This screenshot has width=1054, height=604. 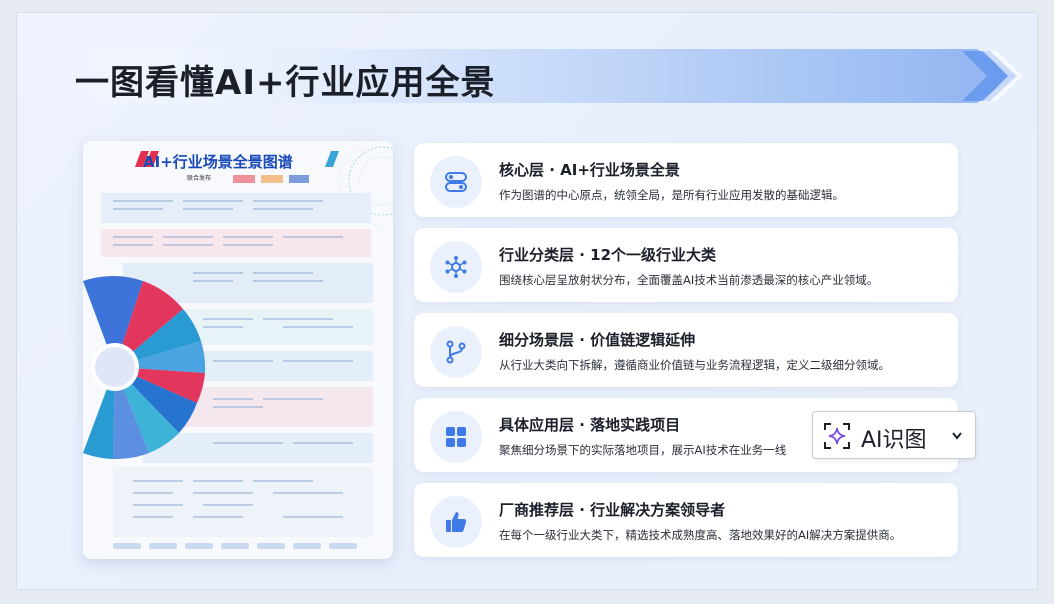 What do you see at coordinates (700, 535) in the screenshot?
I see `card-desc: 在每个一级行业大类下，精选技术成熟度高、落地效果好的AI解决方案提供商。` at bounding box center [700, 535].